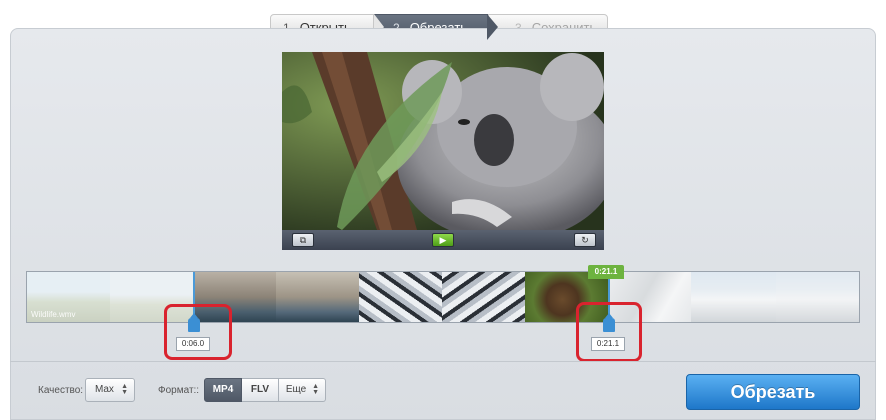 Image resolution: width=886 pixels, height=420 pixels. Describe the element at coordinates (773, 392) in the screenshot. I see `cut-button: Обрезать` at that location.